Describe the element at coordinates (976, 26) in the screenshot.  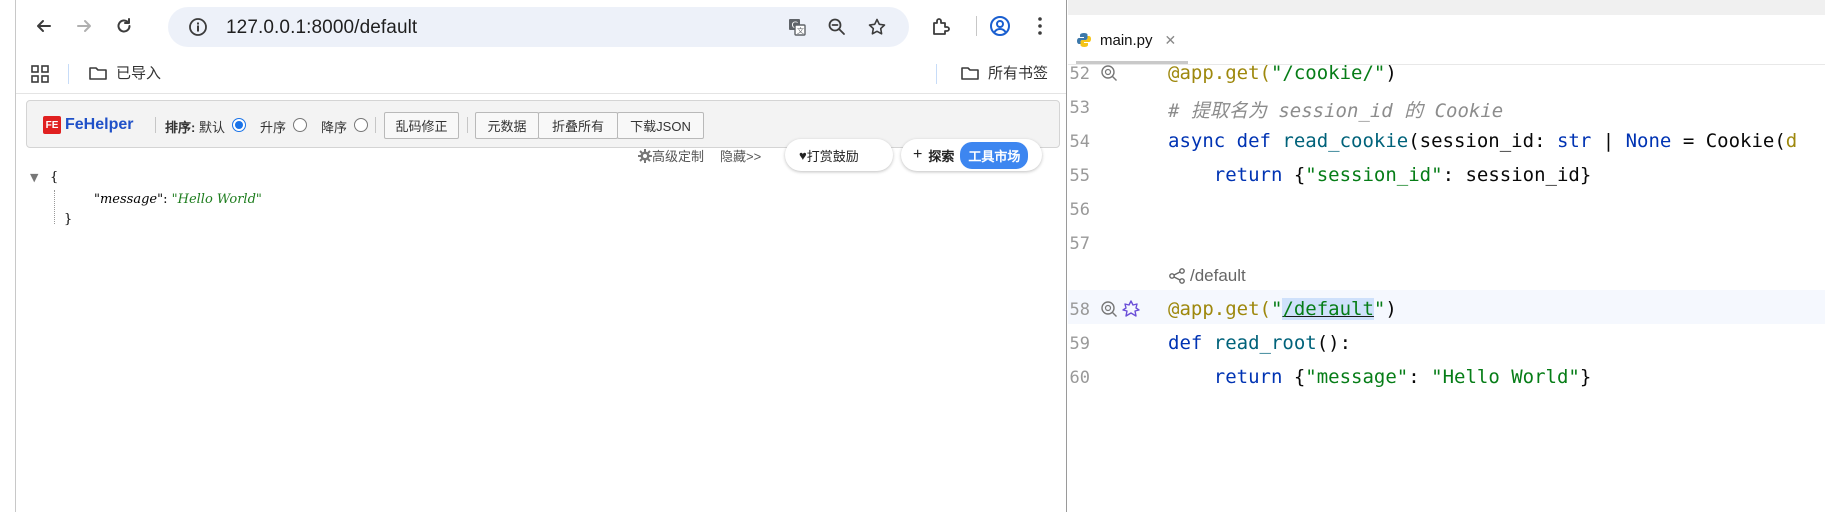
I see `toolbar-divider` at that location.